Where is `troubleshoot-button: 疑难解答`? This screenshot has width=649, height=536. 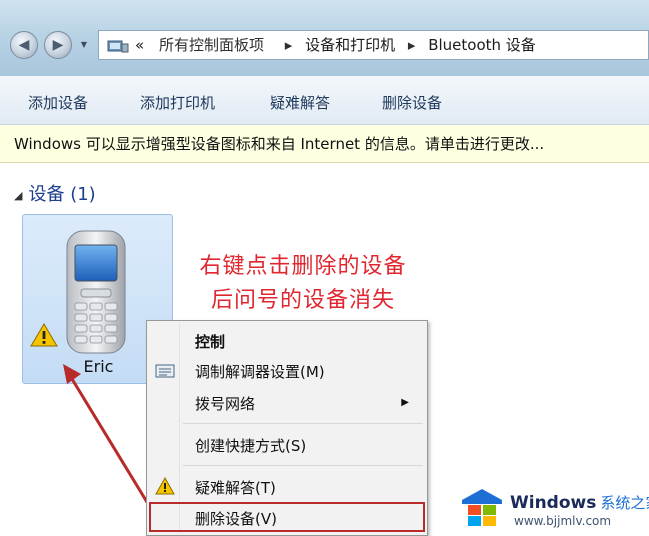 troubleshoot-button: 疑难解答 is located at coordinates (300, 102).